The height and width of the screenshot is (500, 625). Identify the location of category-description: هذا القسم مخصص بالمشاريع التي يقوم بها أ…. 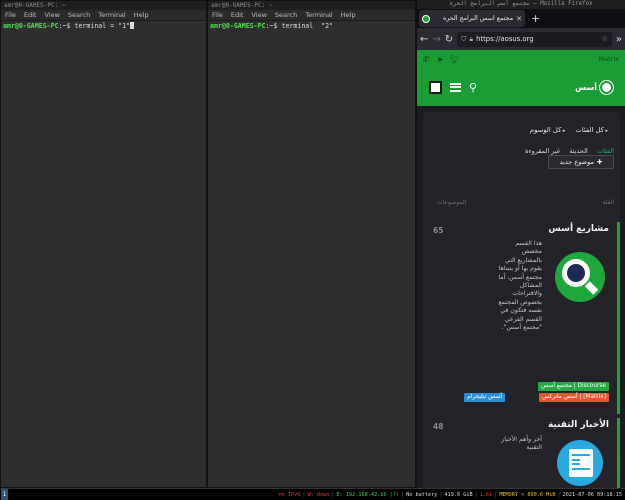
(520, 286).